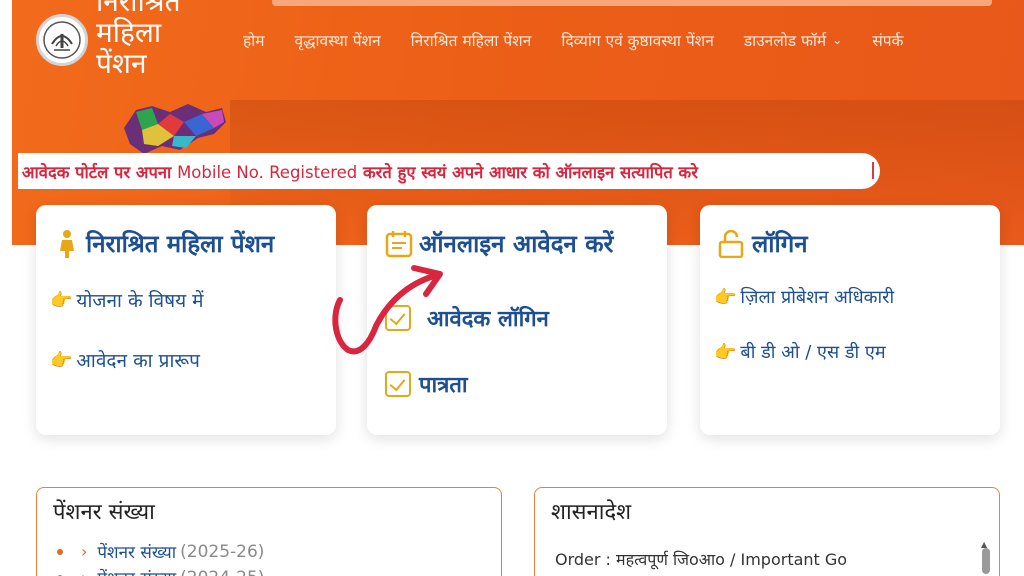 The height and width of the screenshot is (576, 1024). I want to click on nav-item-label: निराश्रित महिला पेंशन, so click(471, 41).